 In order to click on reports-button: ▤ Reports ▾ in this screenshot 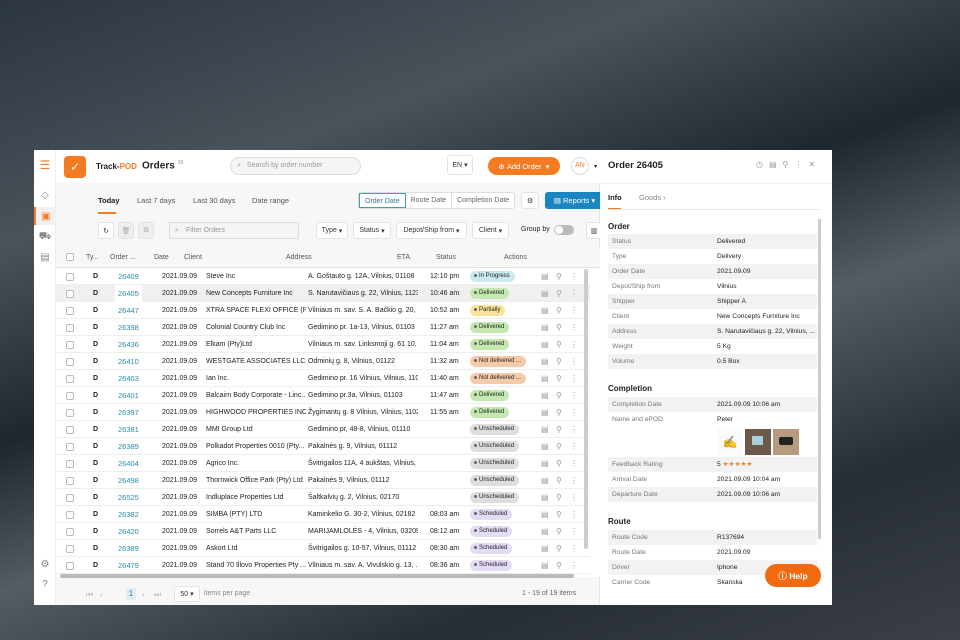, I will do `click(574, 200)`.